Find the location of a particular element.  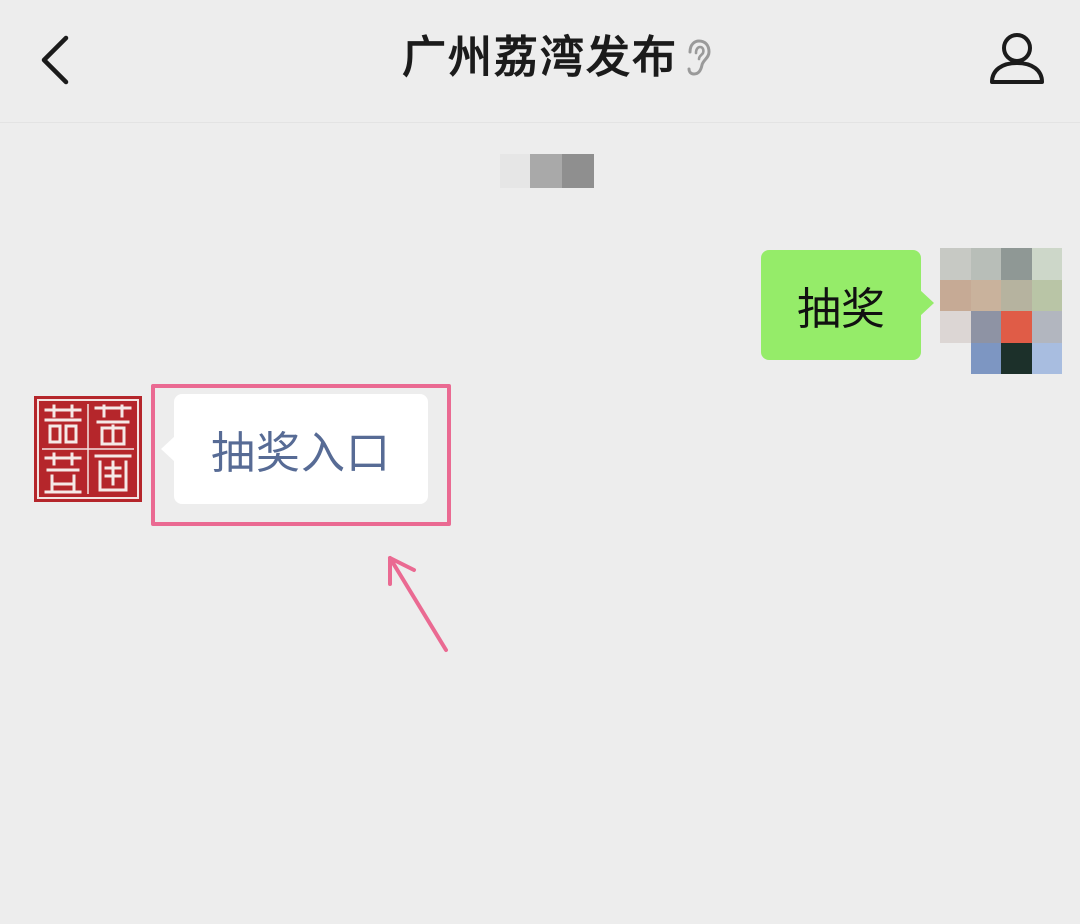

navigation-bar: 广州荔湾发布 is located at coordinates (540, 61).